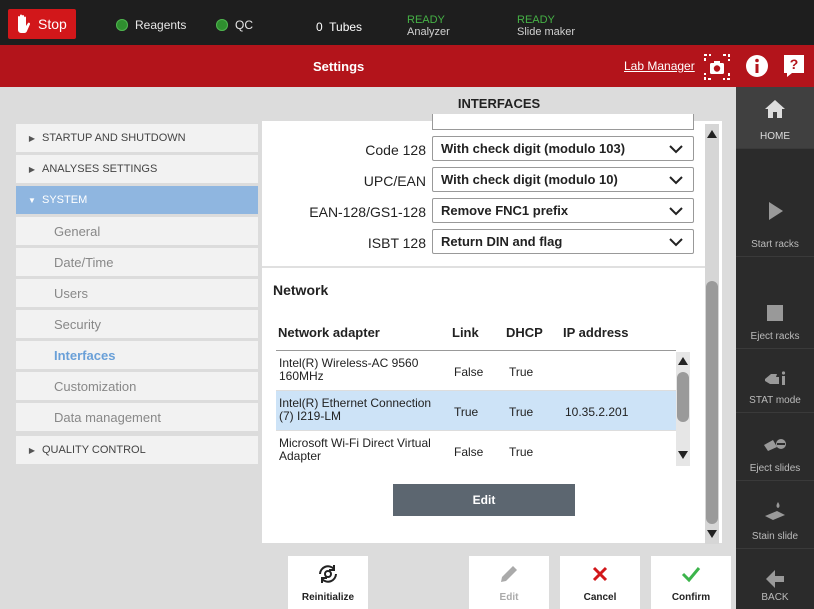  What do you see at coordinates (524, 332) in the screenshot?
I see `col-header-dhcp: DHCP` at bounding box center [524, 332].